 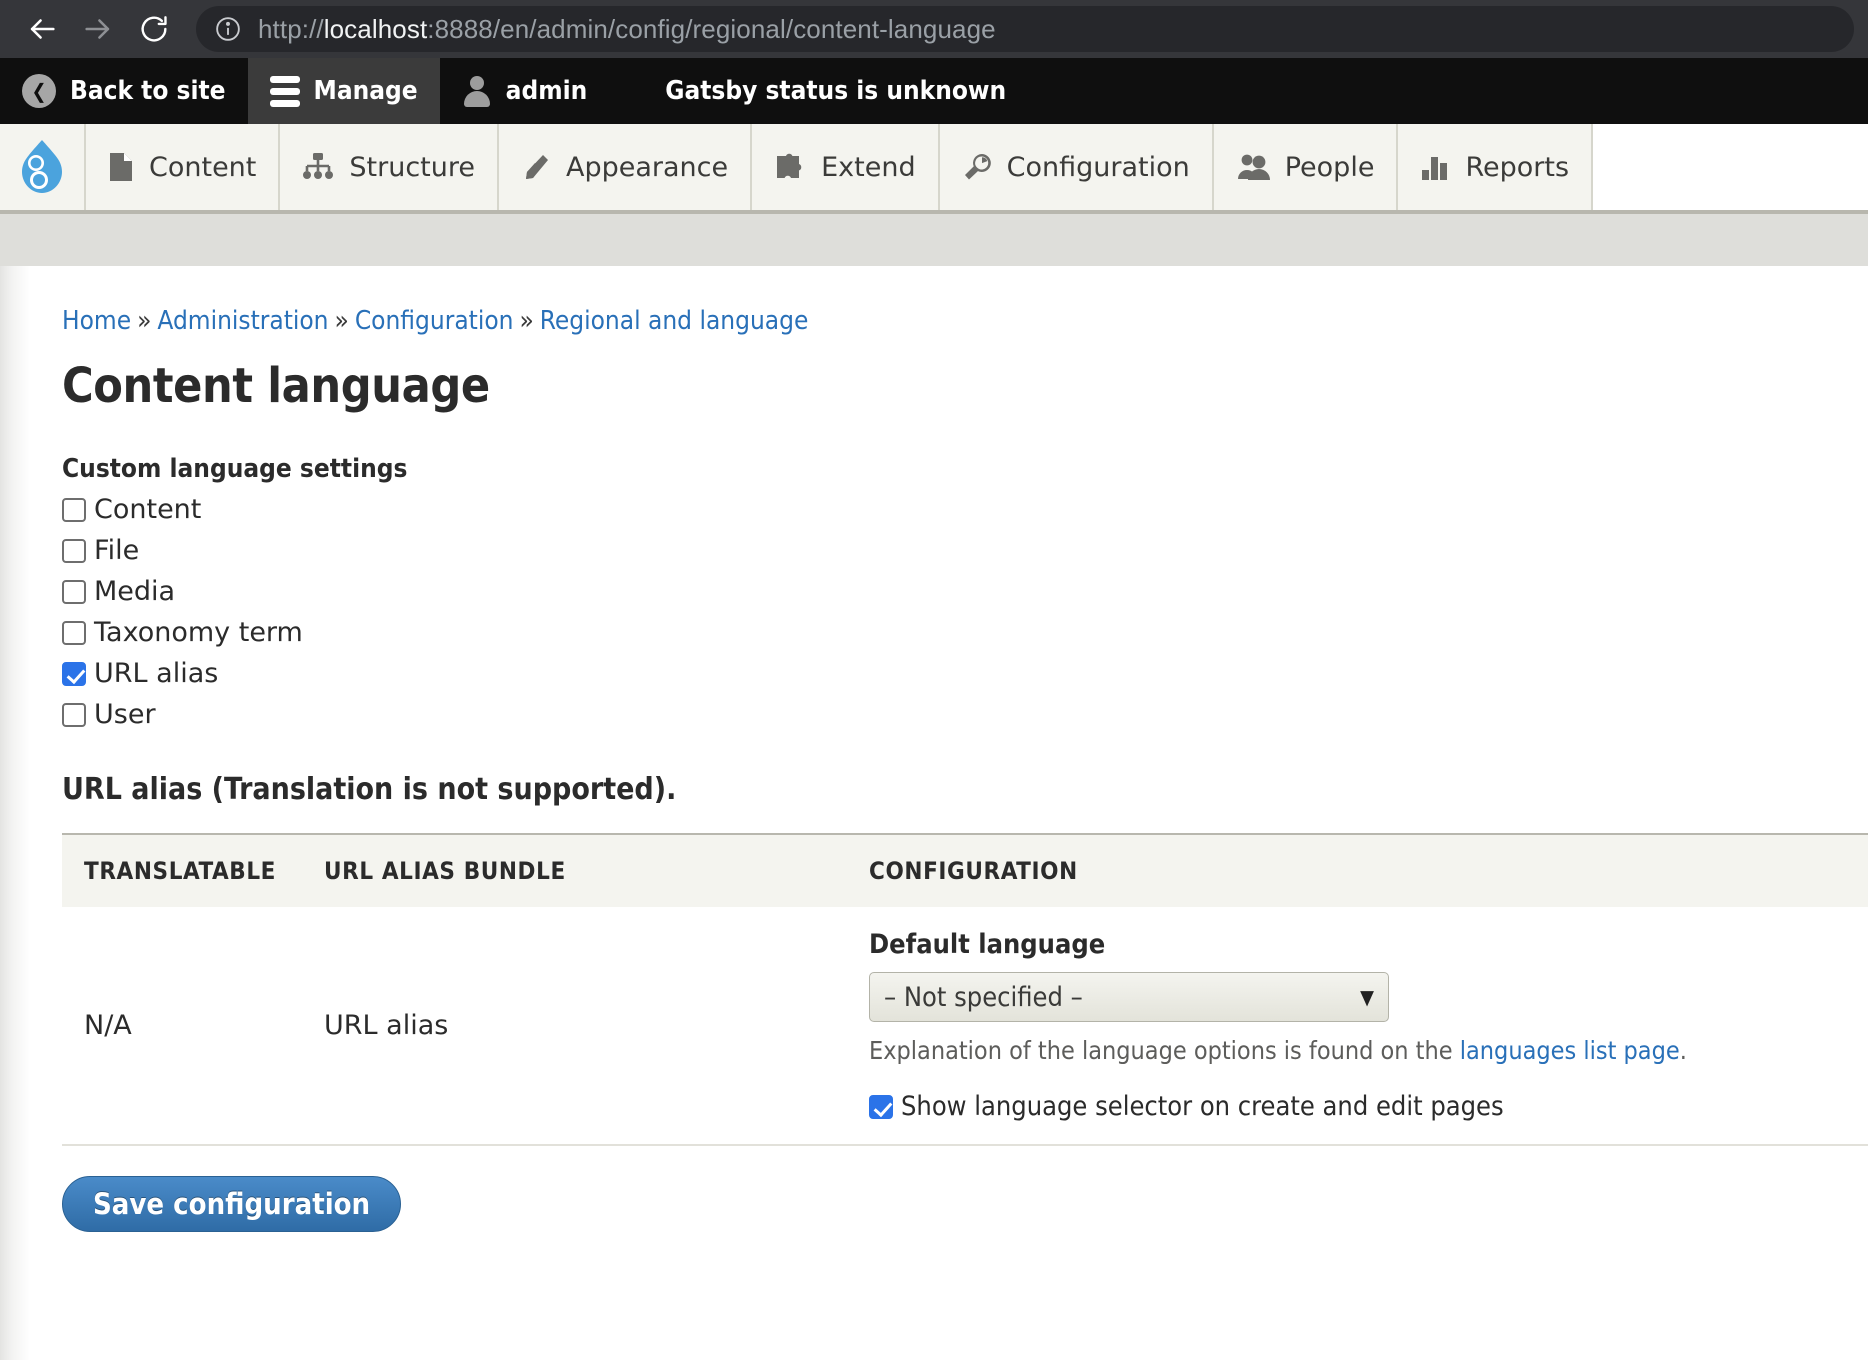 What do you see at coordinates (1253, 167) in the screenshot?
I see `people-icon` at bounding box center [1253, 167].